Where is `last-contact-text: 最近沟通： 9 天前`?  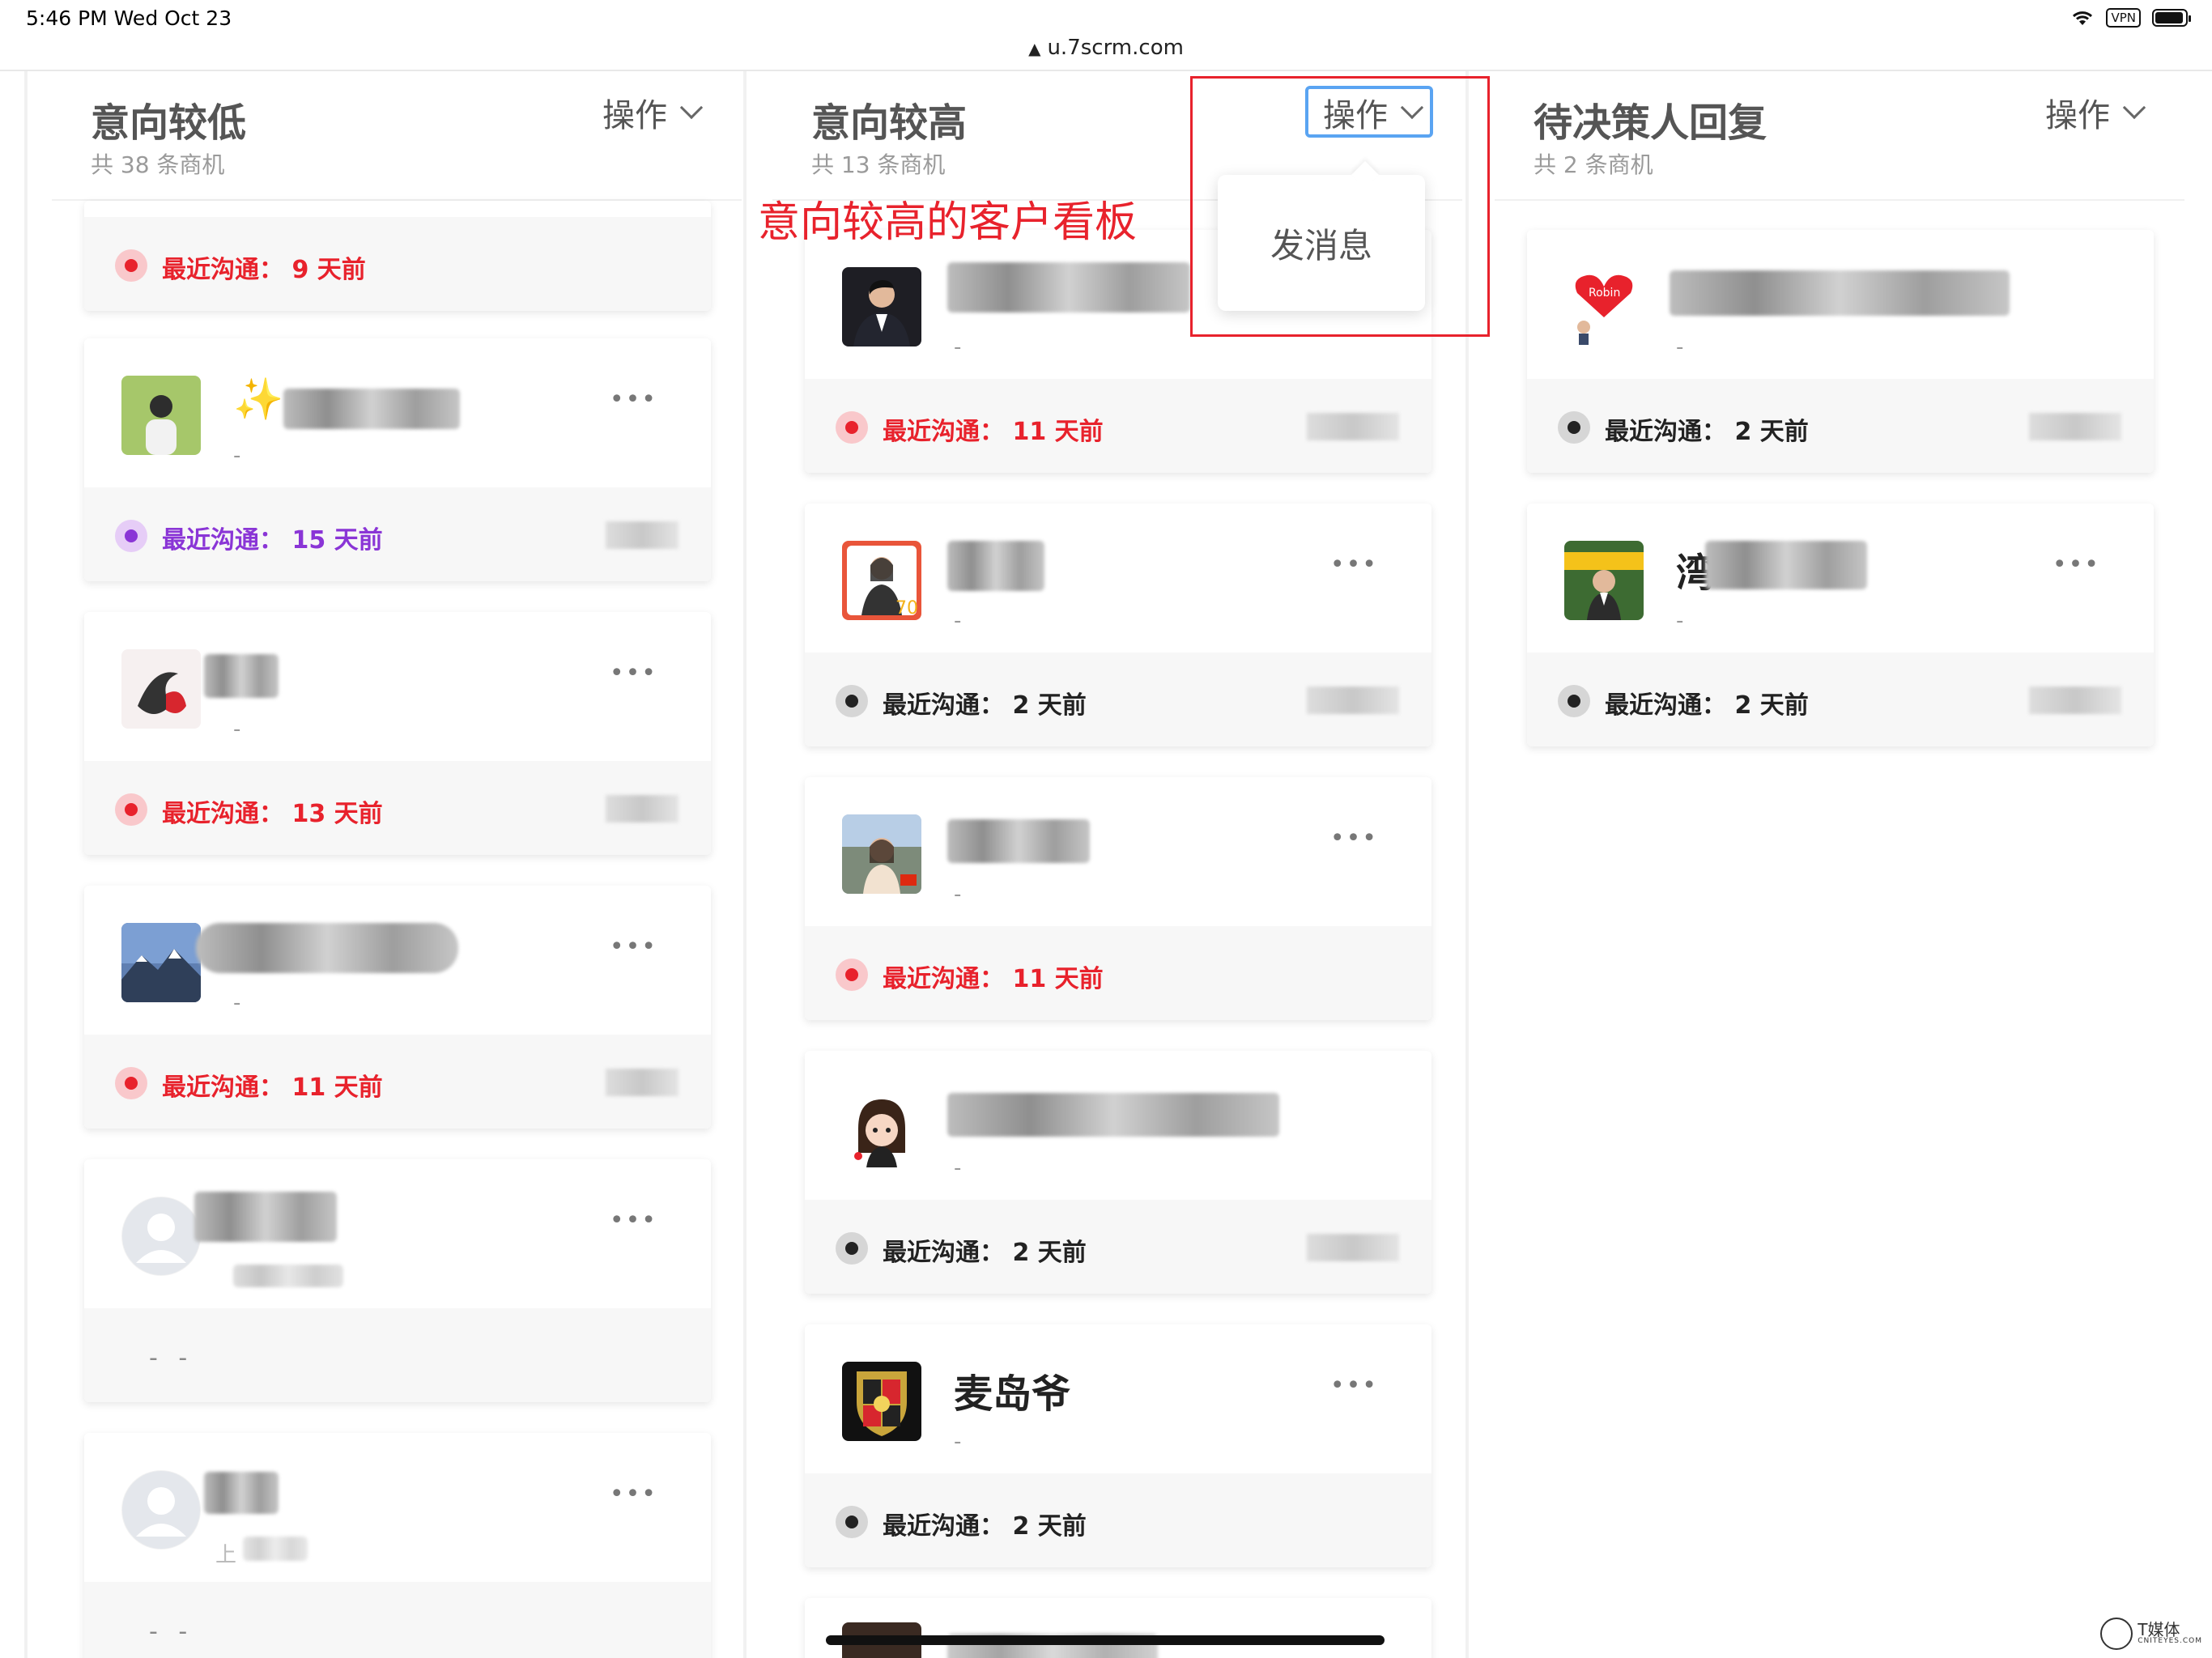 last-contact-text: 最近沟通： 9 天前 is located at coordinates (264, 270).